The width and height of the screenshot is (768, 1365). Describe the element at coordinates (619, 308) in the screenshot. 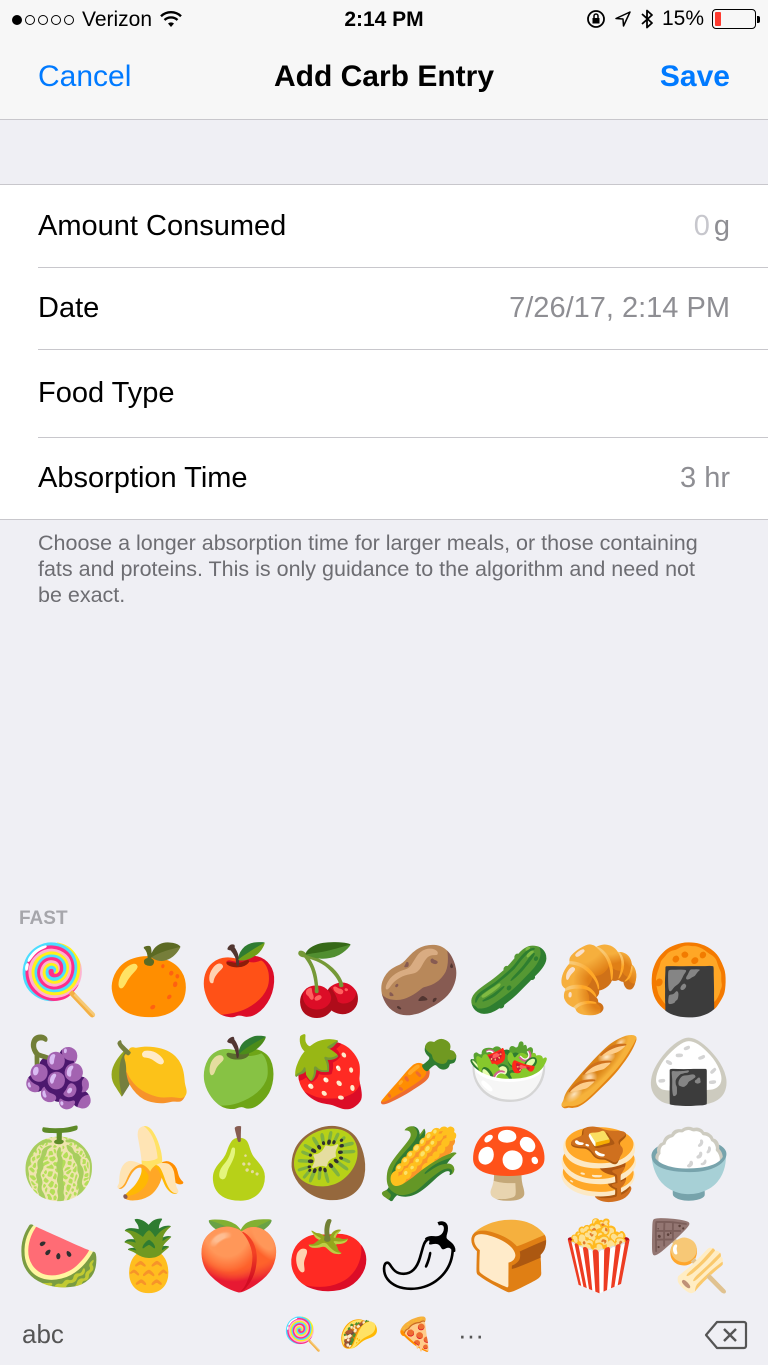

I see `date-value: 7/26/17, 2:14 PM` at that location.